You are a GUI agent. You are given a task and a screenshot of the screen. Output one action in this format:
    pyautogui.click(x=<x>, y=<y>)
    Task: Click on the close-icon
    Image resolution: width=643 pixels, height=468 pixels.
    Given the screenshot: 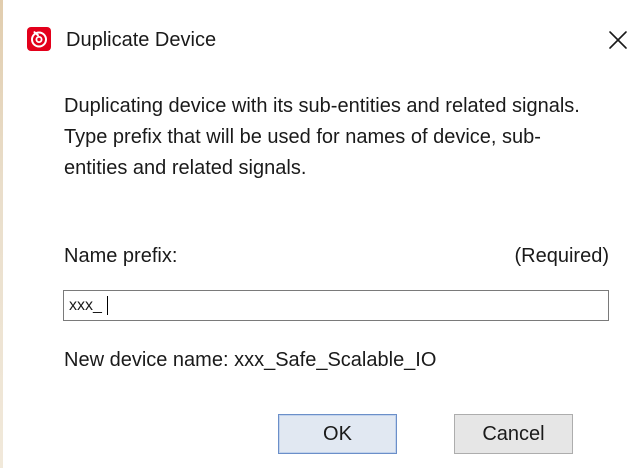 What is the action you would take?
    pyautogui.click(x=618, y=40)
    